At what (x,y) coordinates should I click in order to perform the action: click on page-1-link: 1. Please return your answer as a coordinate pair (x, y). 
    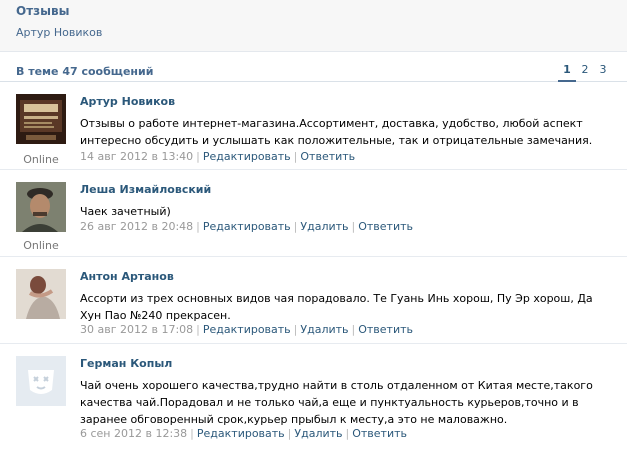
    Looking at the image, I should click on (567, 72).